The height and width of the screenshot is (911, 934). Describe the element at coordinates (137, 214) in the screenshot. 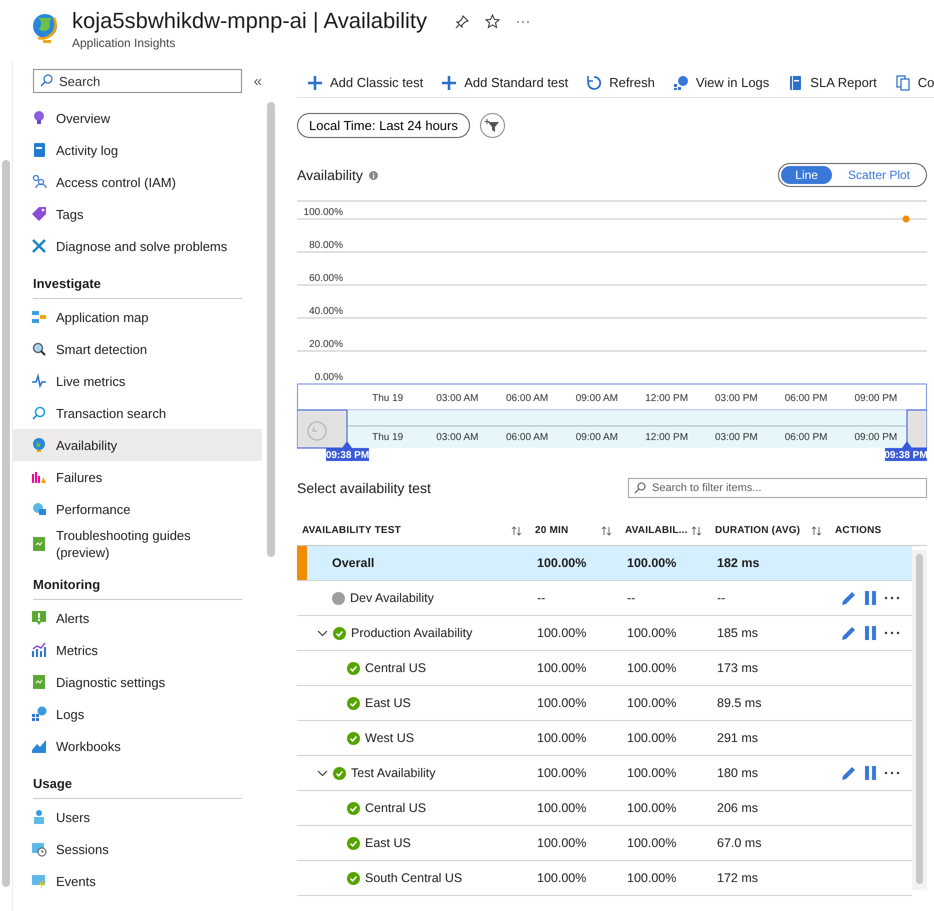

I see `nav-item: Tags` at that location.